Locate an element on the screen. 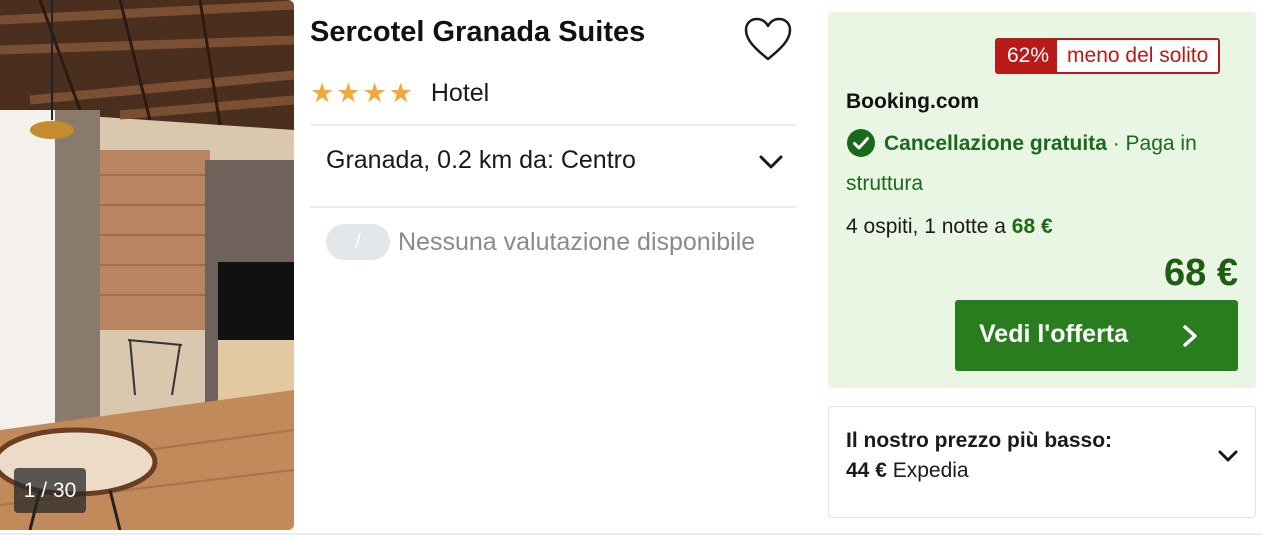 This screenshot has height=536, width=1262. lowest-price-provider: Expedia is located at coordinates (930, 470).